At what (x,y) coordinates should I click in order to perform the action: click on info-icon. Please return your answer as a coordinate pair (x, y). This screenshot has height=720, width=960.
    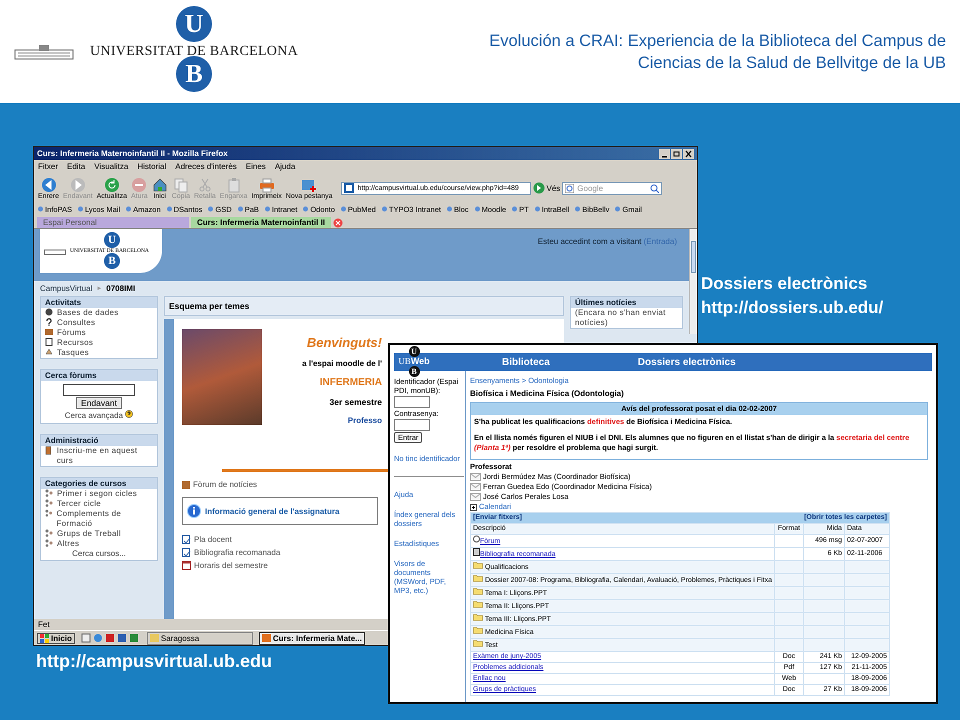
    Looking at the image, I should click on (194, 511).